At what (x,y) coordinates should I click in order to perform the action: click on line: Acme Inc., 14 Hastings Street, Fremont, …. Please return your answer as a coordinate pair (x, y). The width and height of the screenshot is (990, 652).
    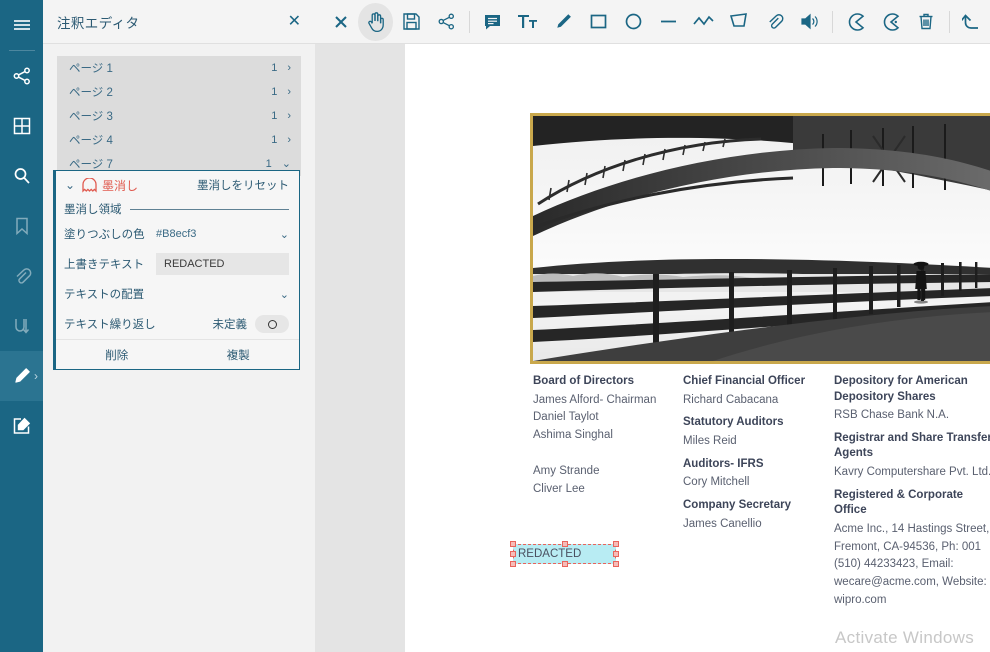
    Looking at the image, I should click on (912, 564).